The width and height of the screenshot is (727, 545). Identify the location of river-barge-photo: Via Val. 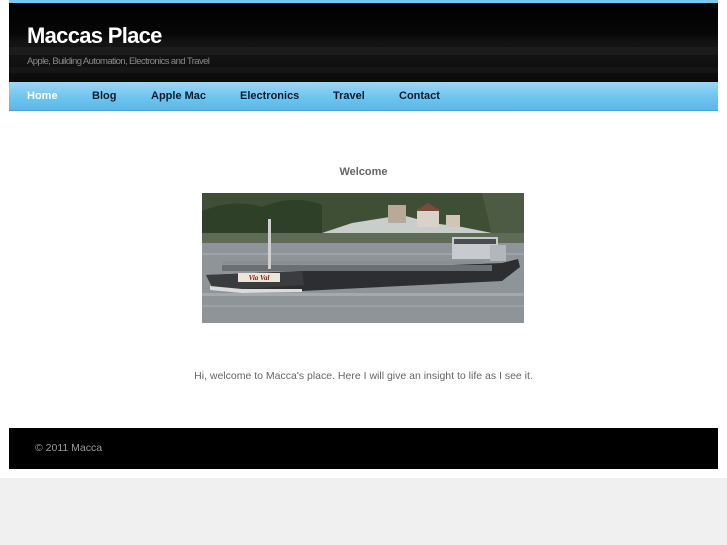
(363, 258).